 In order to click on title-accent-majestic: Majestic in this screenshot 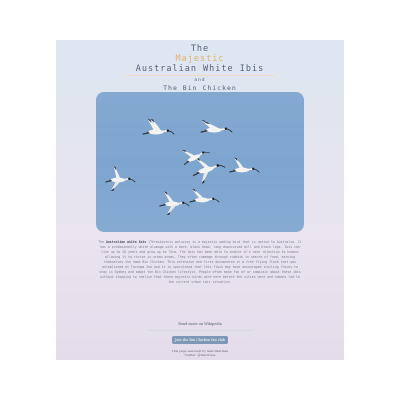, I will do `click(200, 59)`.